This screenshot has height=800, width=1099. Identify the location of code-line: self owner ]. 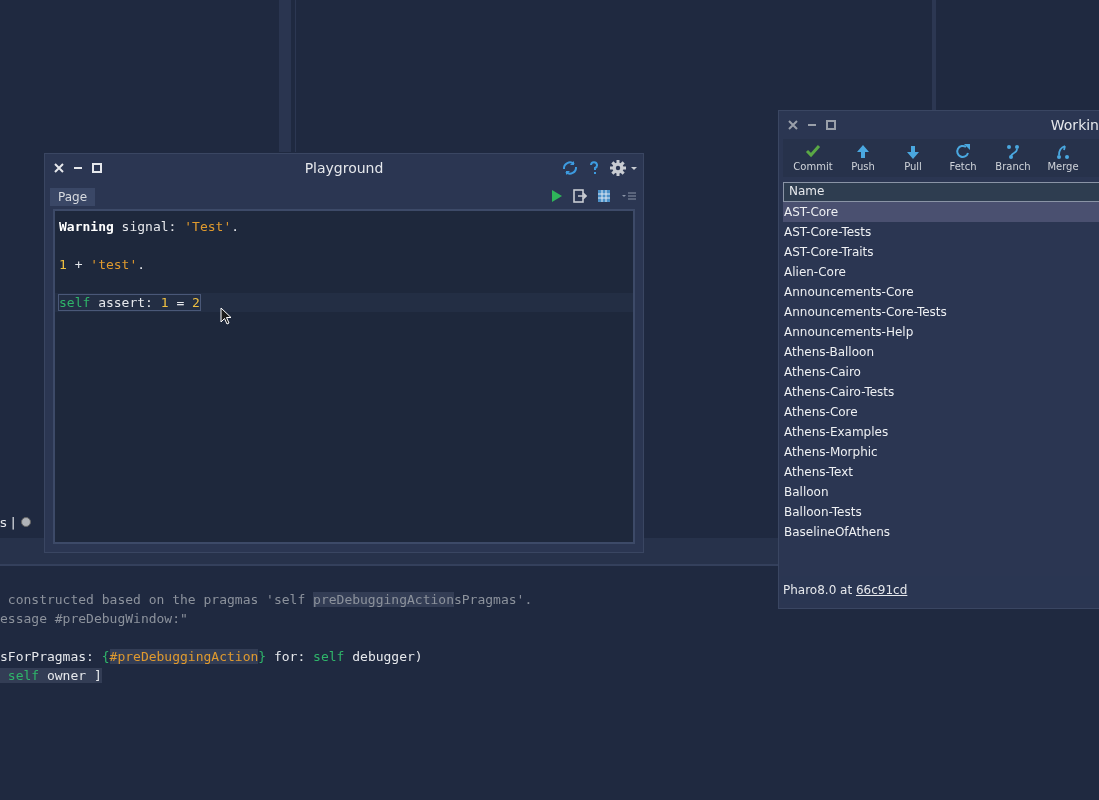
(51, 675).